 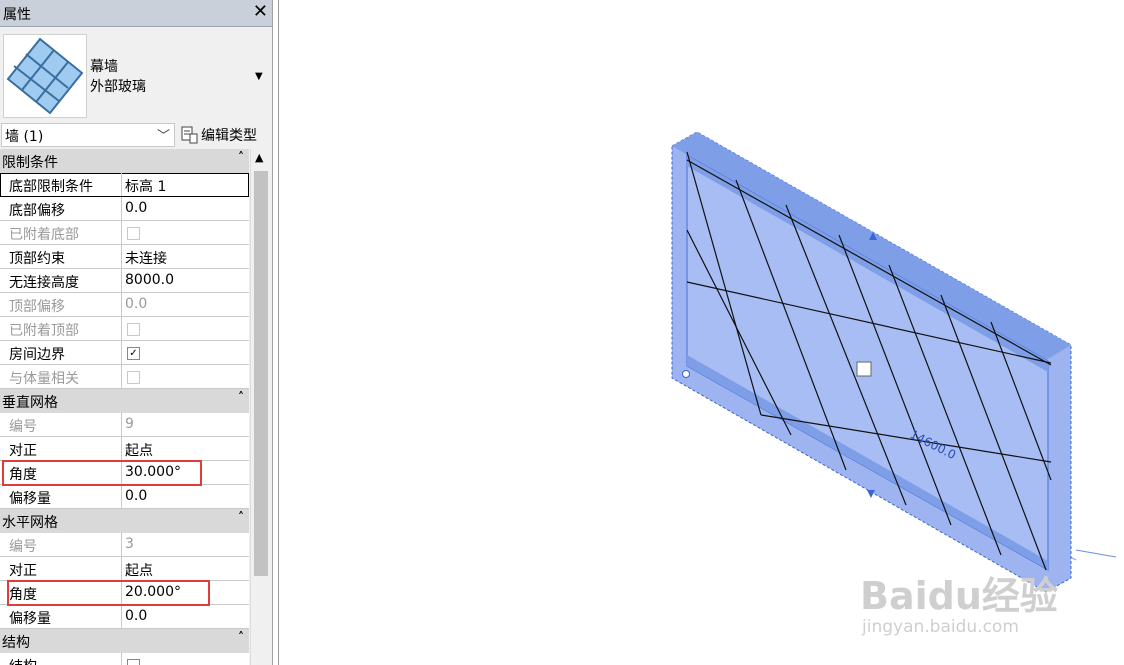 What do you see at coordinates (124, 521) in the screenshot?
I see `section-header: 水平网格 ˄` at bounding box center [124, 521].